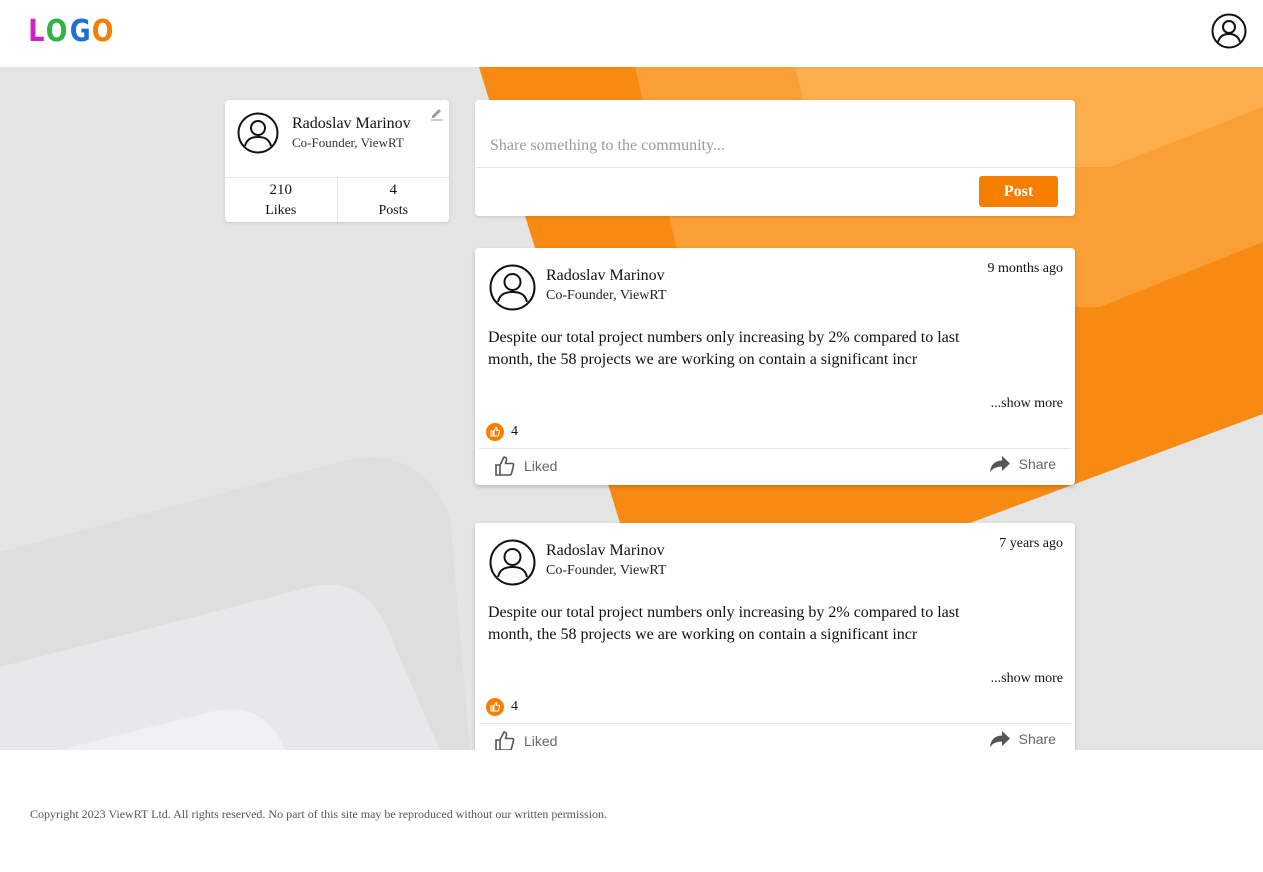 The height and width of the screenshot is (872, 1263). Describe the element at coordinates (1025, 268) in the screenshot. I see `post-timestamp: 9 months ago` at that location.